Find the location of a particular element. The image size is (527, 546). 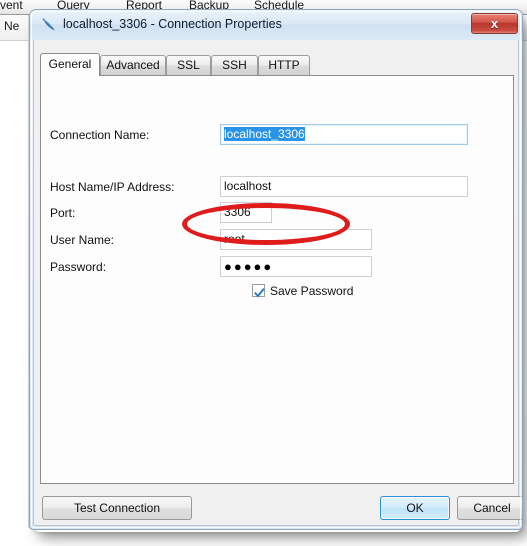

user-name-label: User Name: is located at coordinates (82, 240).